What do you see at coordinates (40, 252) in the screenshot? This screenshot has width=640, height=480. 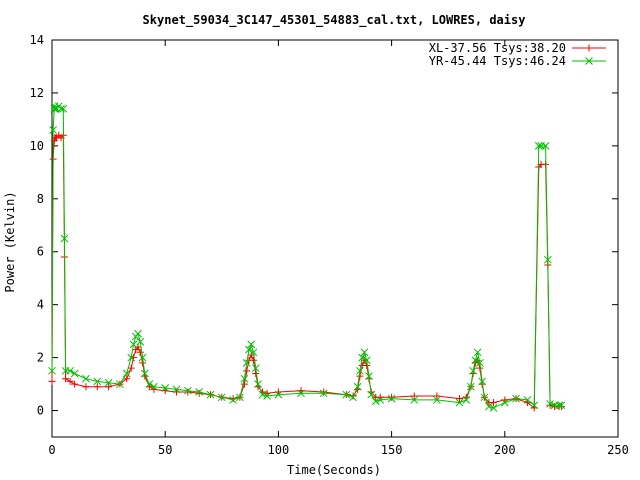 I see `y-tick-label-3: 6` at bounding box center [40, 252].